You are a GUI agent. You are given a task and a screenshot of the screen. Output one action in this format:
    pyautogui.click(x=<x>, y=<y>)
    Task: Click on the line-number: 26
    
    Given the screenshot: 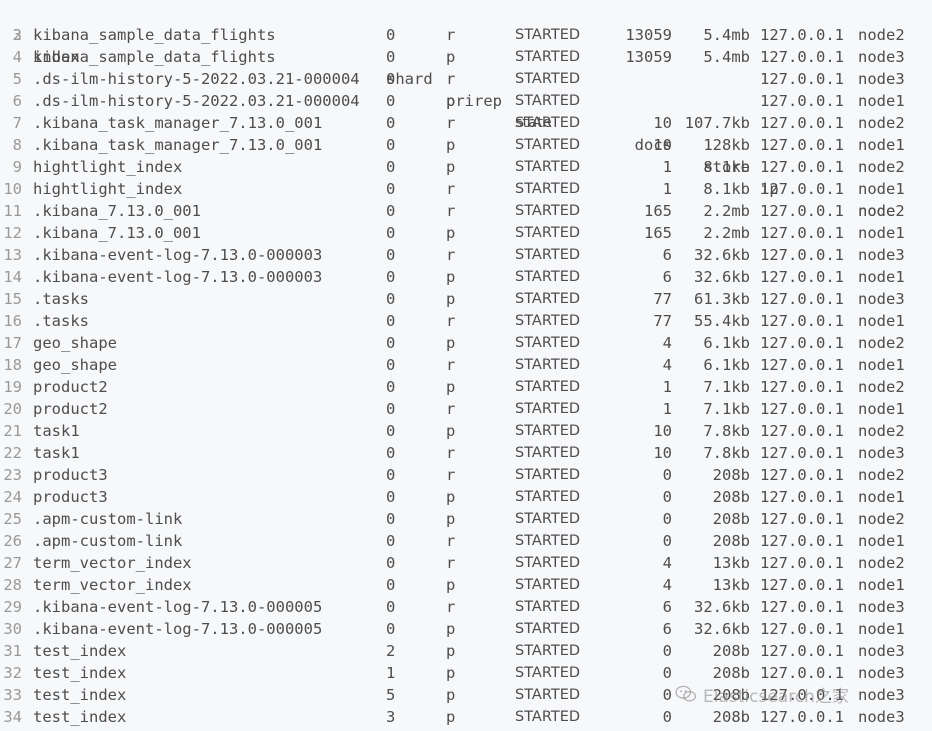 What is the action you would take?
    pyautogui.click(x=12, y=541)
    